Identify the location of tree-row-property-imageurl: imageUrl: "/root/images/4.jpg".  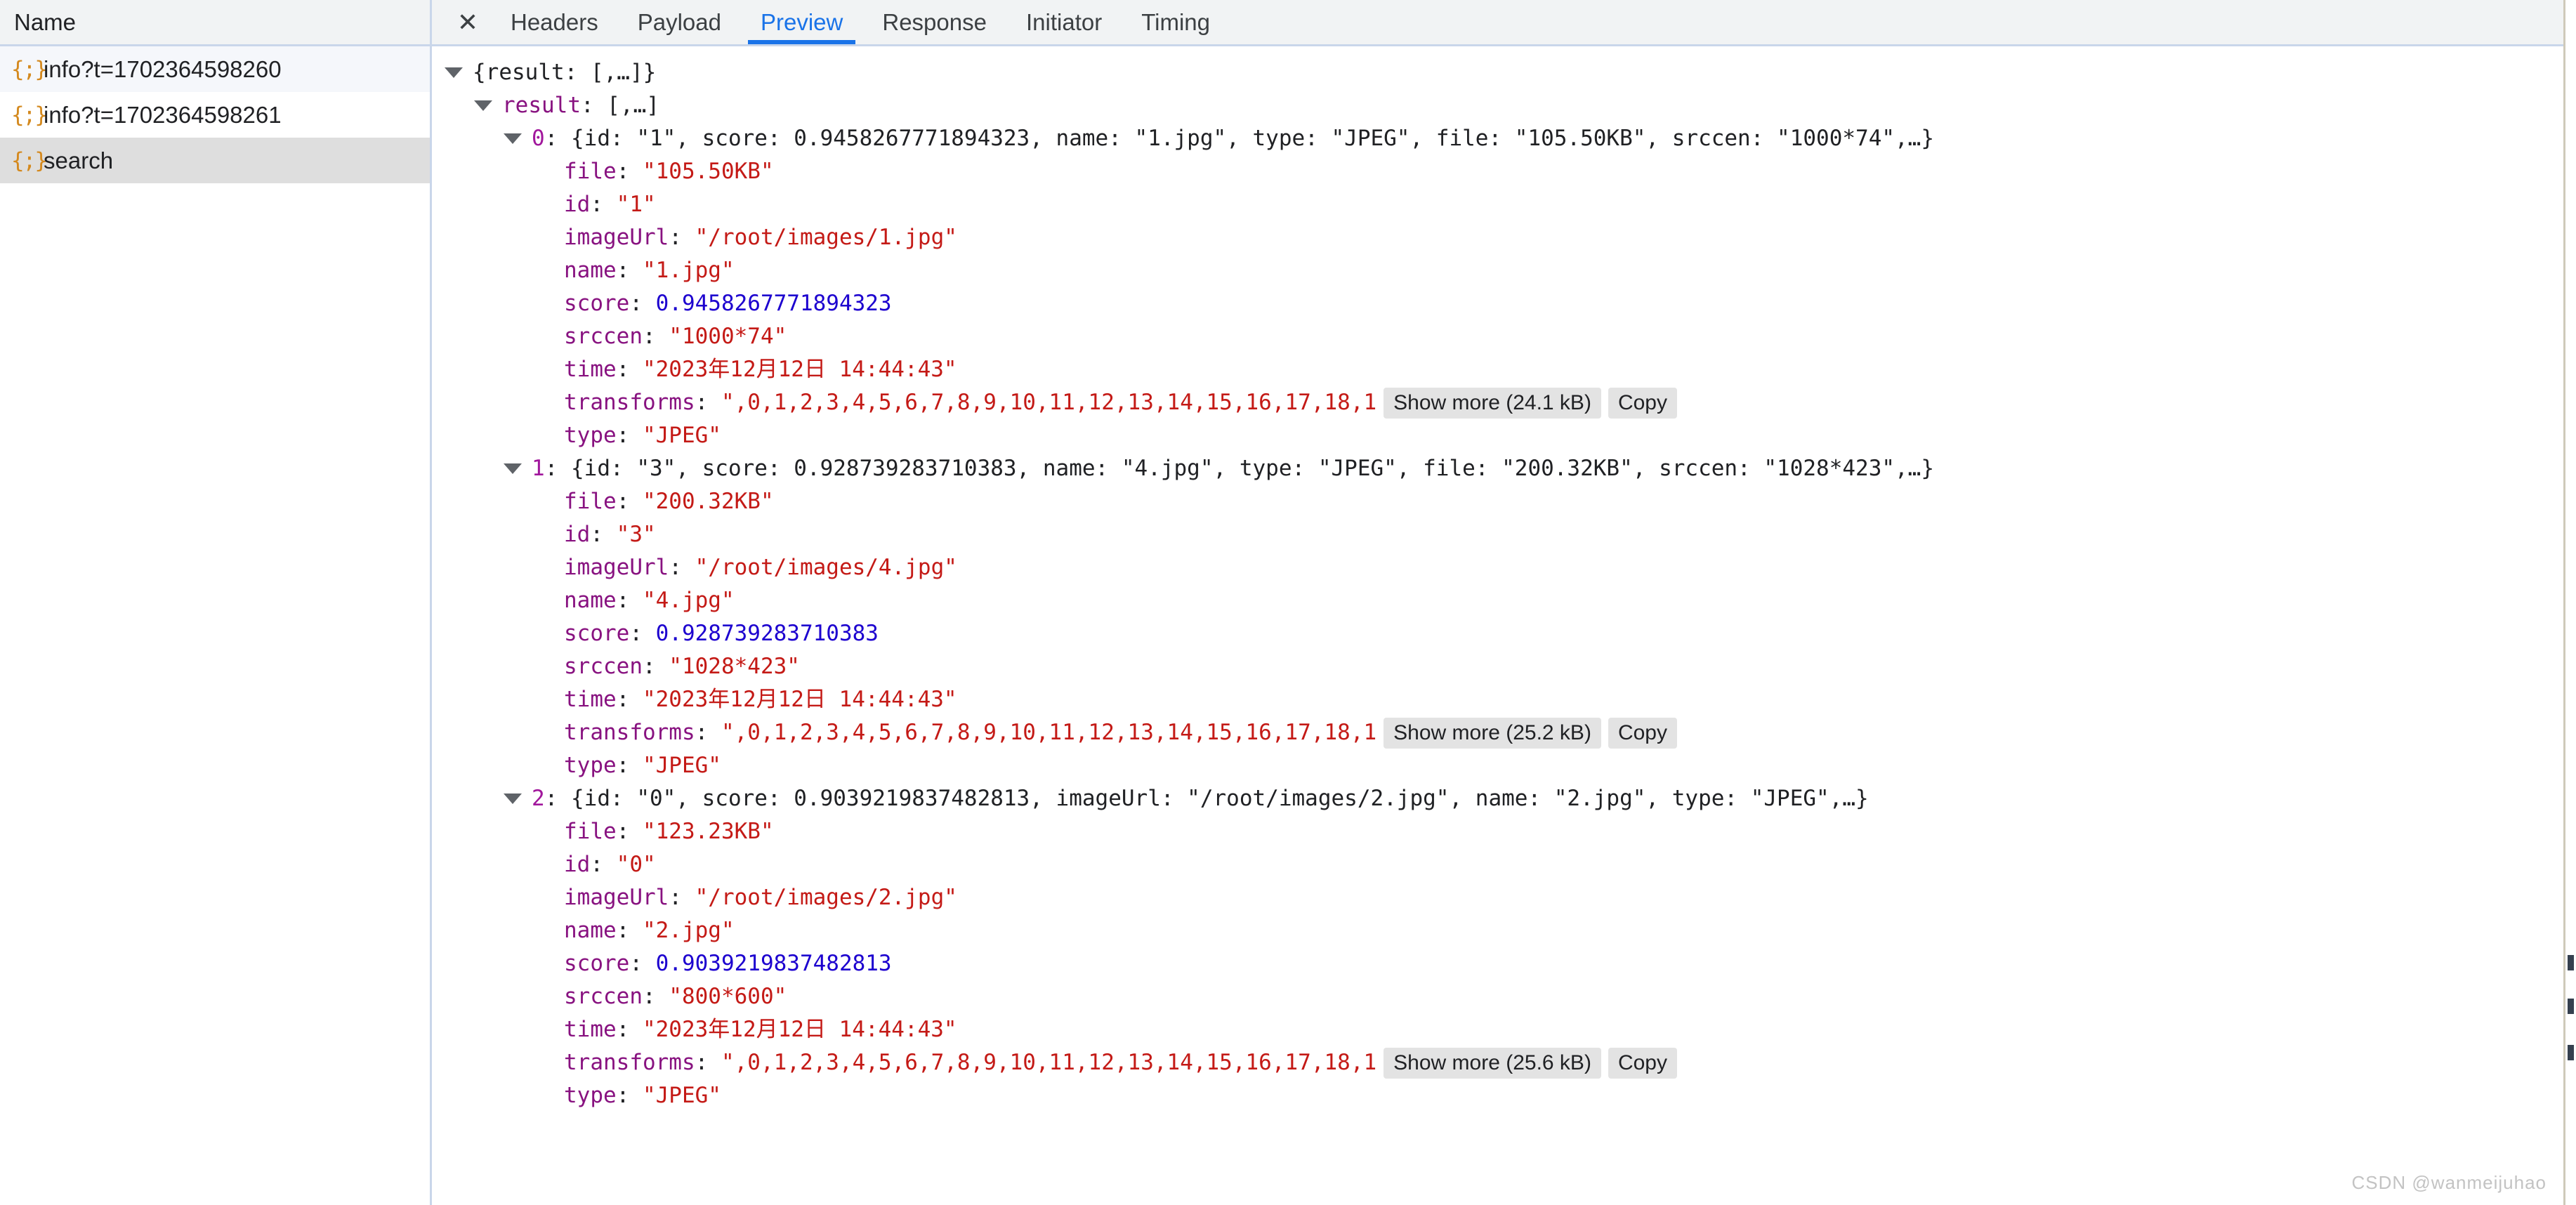
(1504, 567).